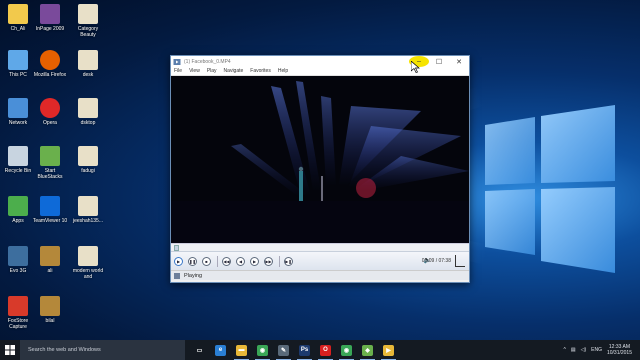  Describe the element at coordinates (50, 156) in the screenshot. I see `bluestacks-icon` at that location.